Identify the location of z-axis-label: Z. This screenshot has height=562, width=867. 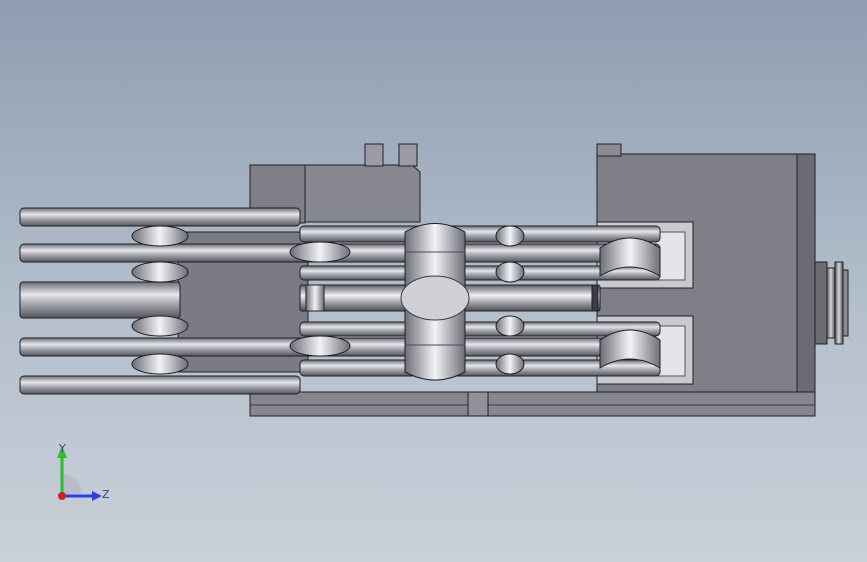
(106, 494).